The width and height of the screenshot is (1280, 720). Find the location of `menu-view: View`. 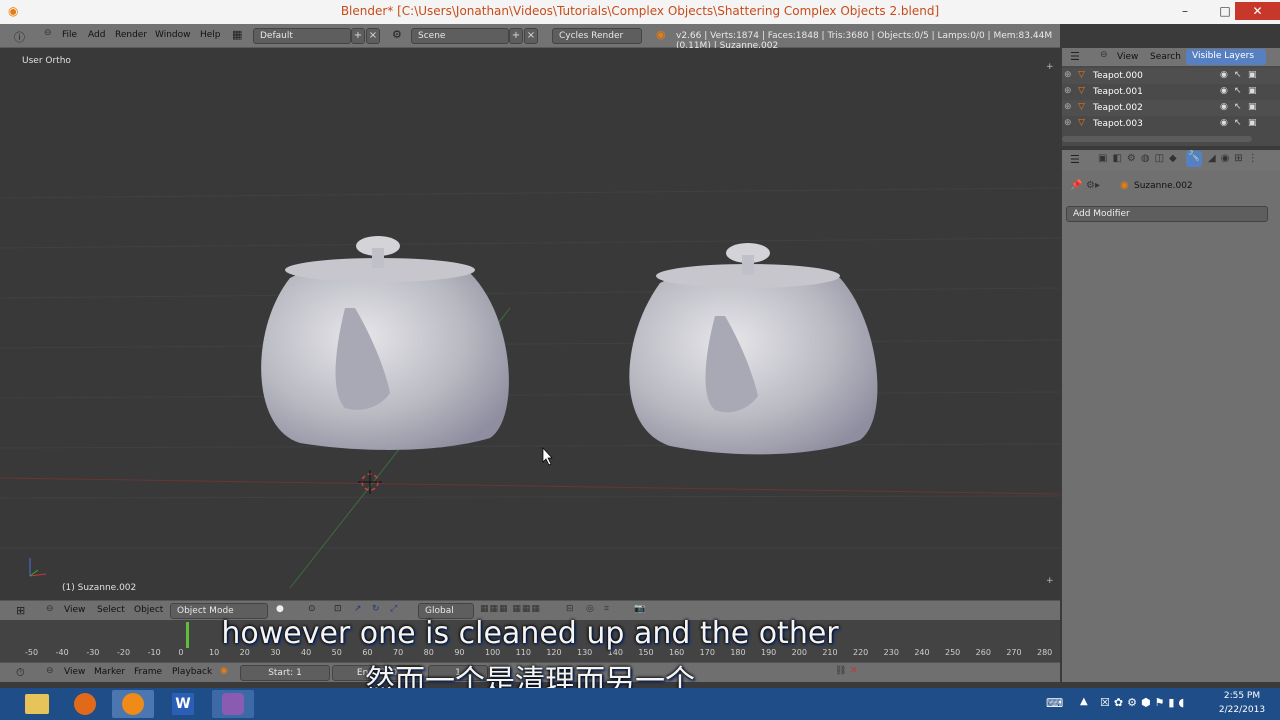

menu-view: View is located at coordinates (74, 610).